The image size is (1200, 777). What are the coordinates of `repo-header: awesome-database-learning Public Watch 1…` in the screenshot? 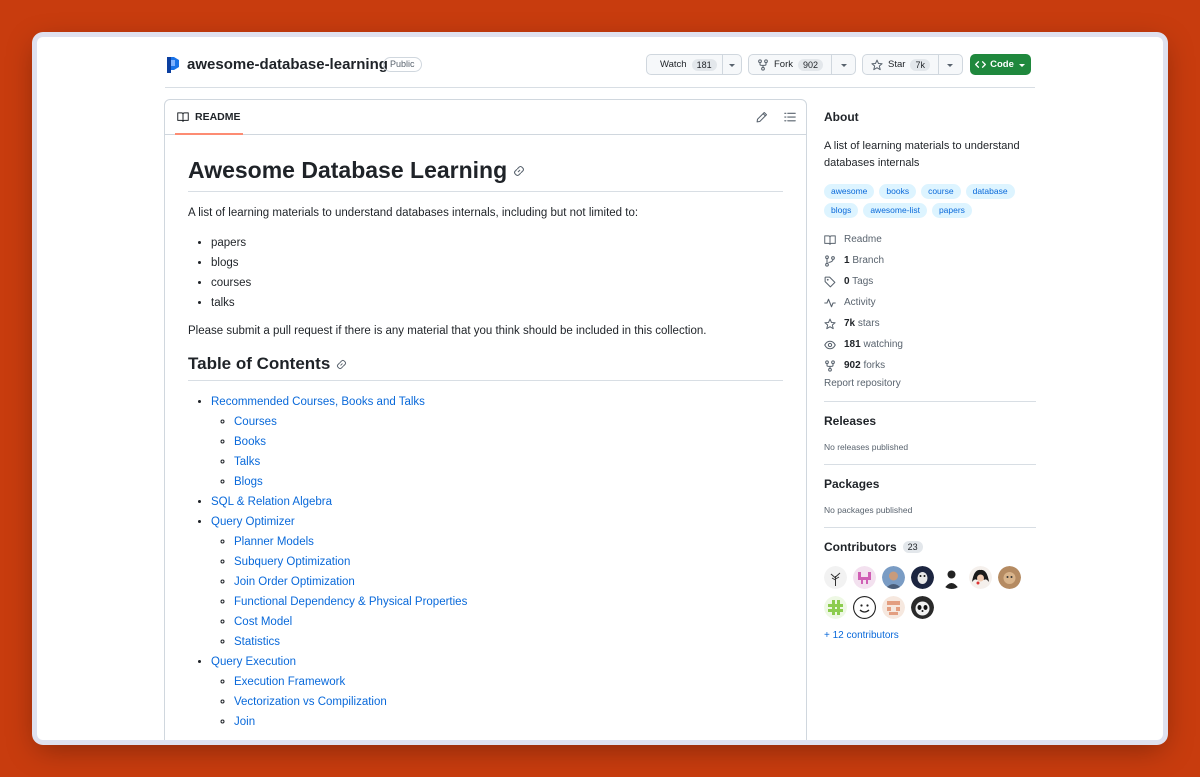 It's located at (600, 62).